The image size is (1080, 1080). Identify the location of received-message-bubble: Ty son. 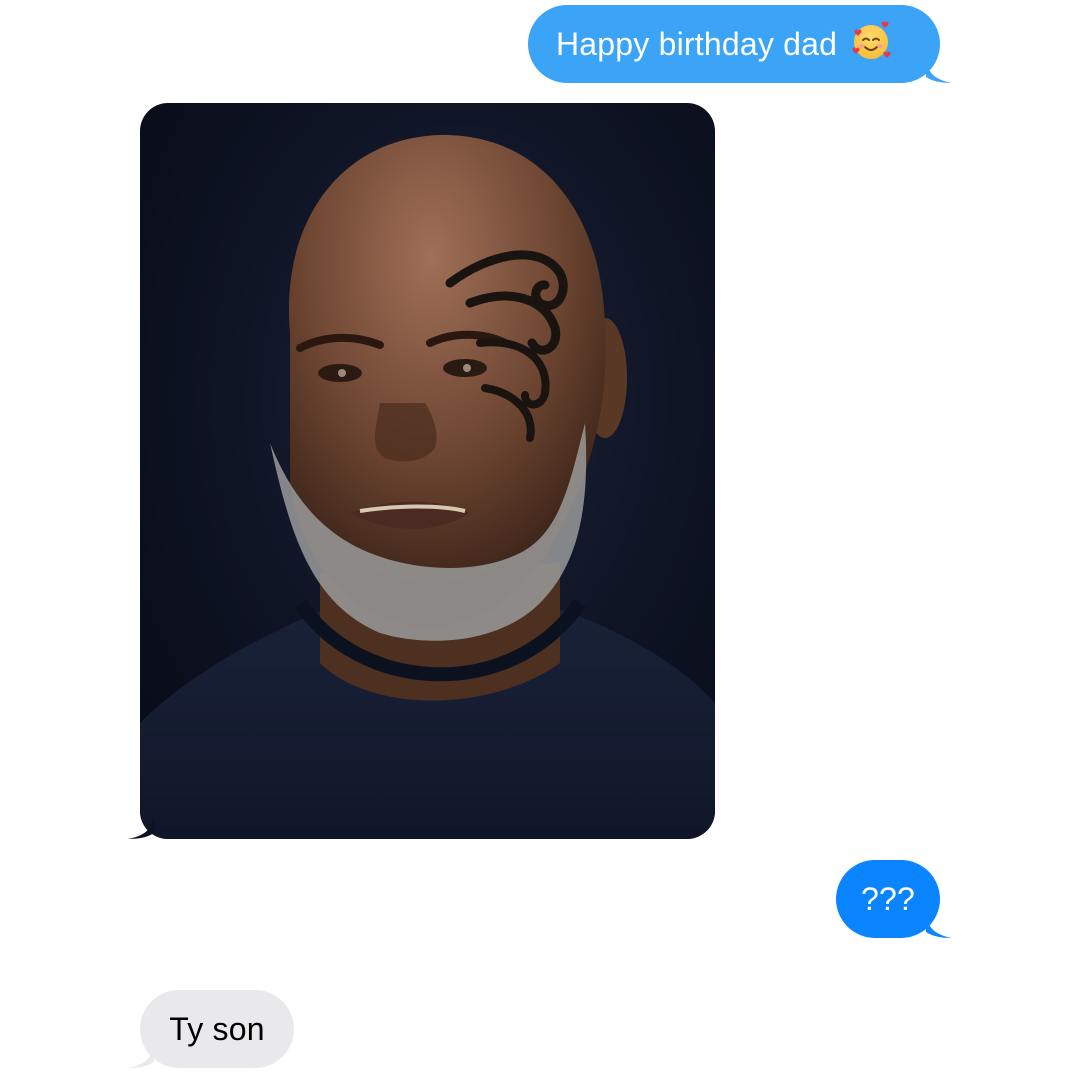
(211, 1029).